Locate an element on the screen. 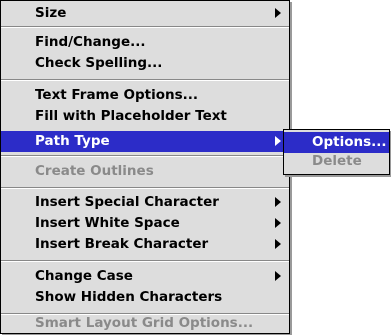 This screenshot has width=391, height=335. submenu-item-label: Delete is located at coordinates (337, 161).